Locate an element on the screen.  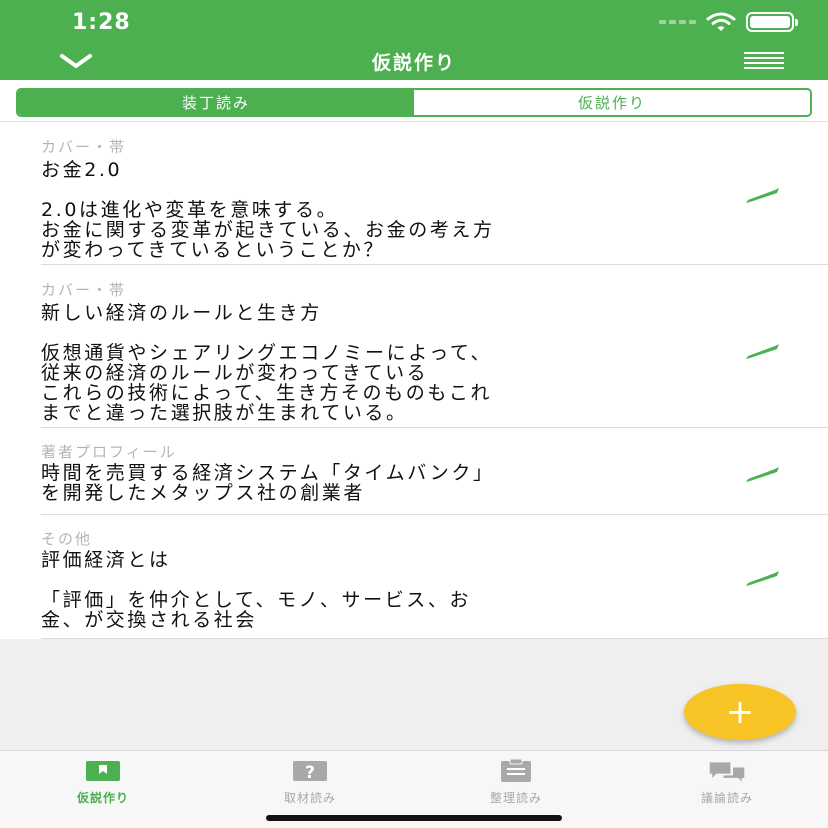
home-indicator is located at coordinates (414, 818).